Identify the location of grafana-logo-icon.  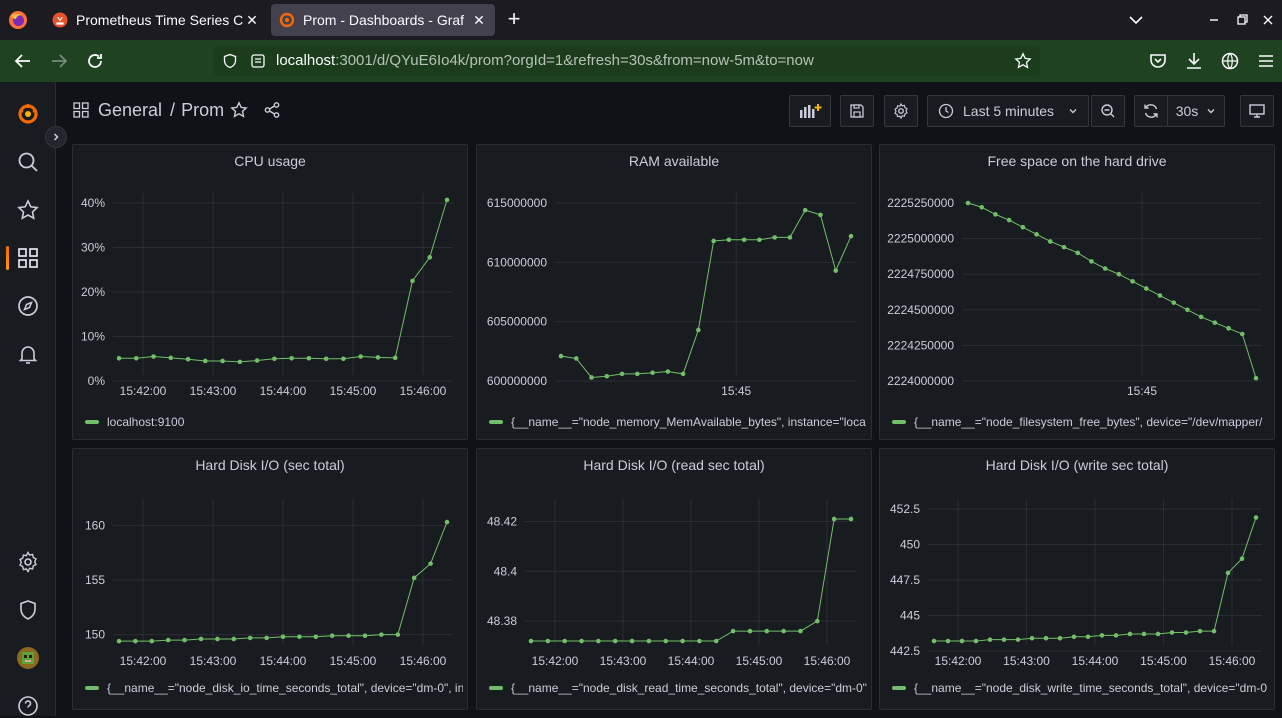
(28, 114).